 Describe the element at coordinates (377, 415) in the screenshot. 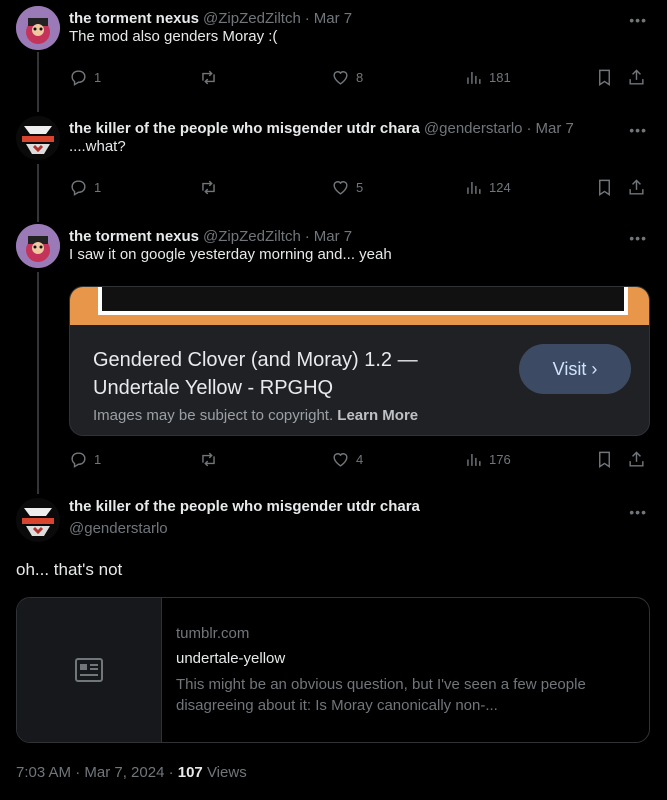

I see `learn-more-link: Learn More` at that location.